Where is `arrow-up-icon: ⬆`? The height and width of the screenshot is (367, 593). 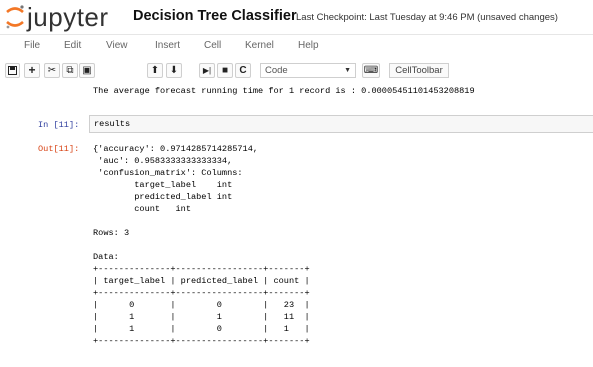 arrow-up-icon: ⬆ is located at coordinates (155, 70).